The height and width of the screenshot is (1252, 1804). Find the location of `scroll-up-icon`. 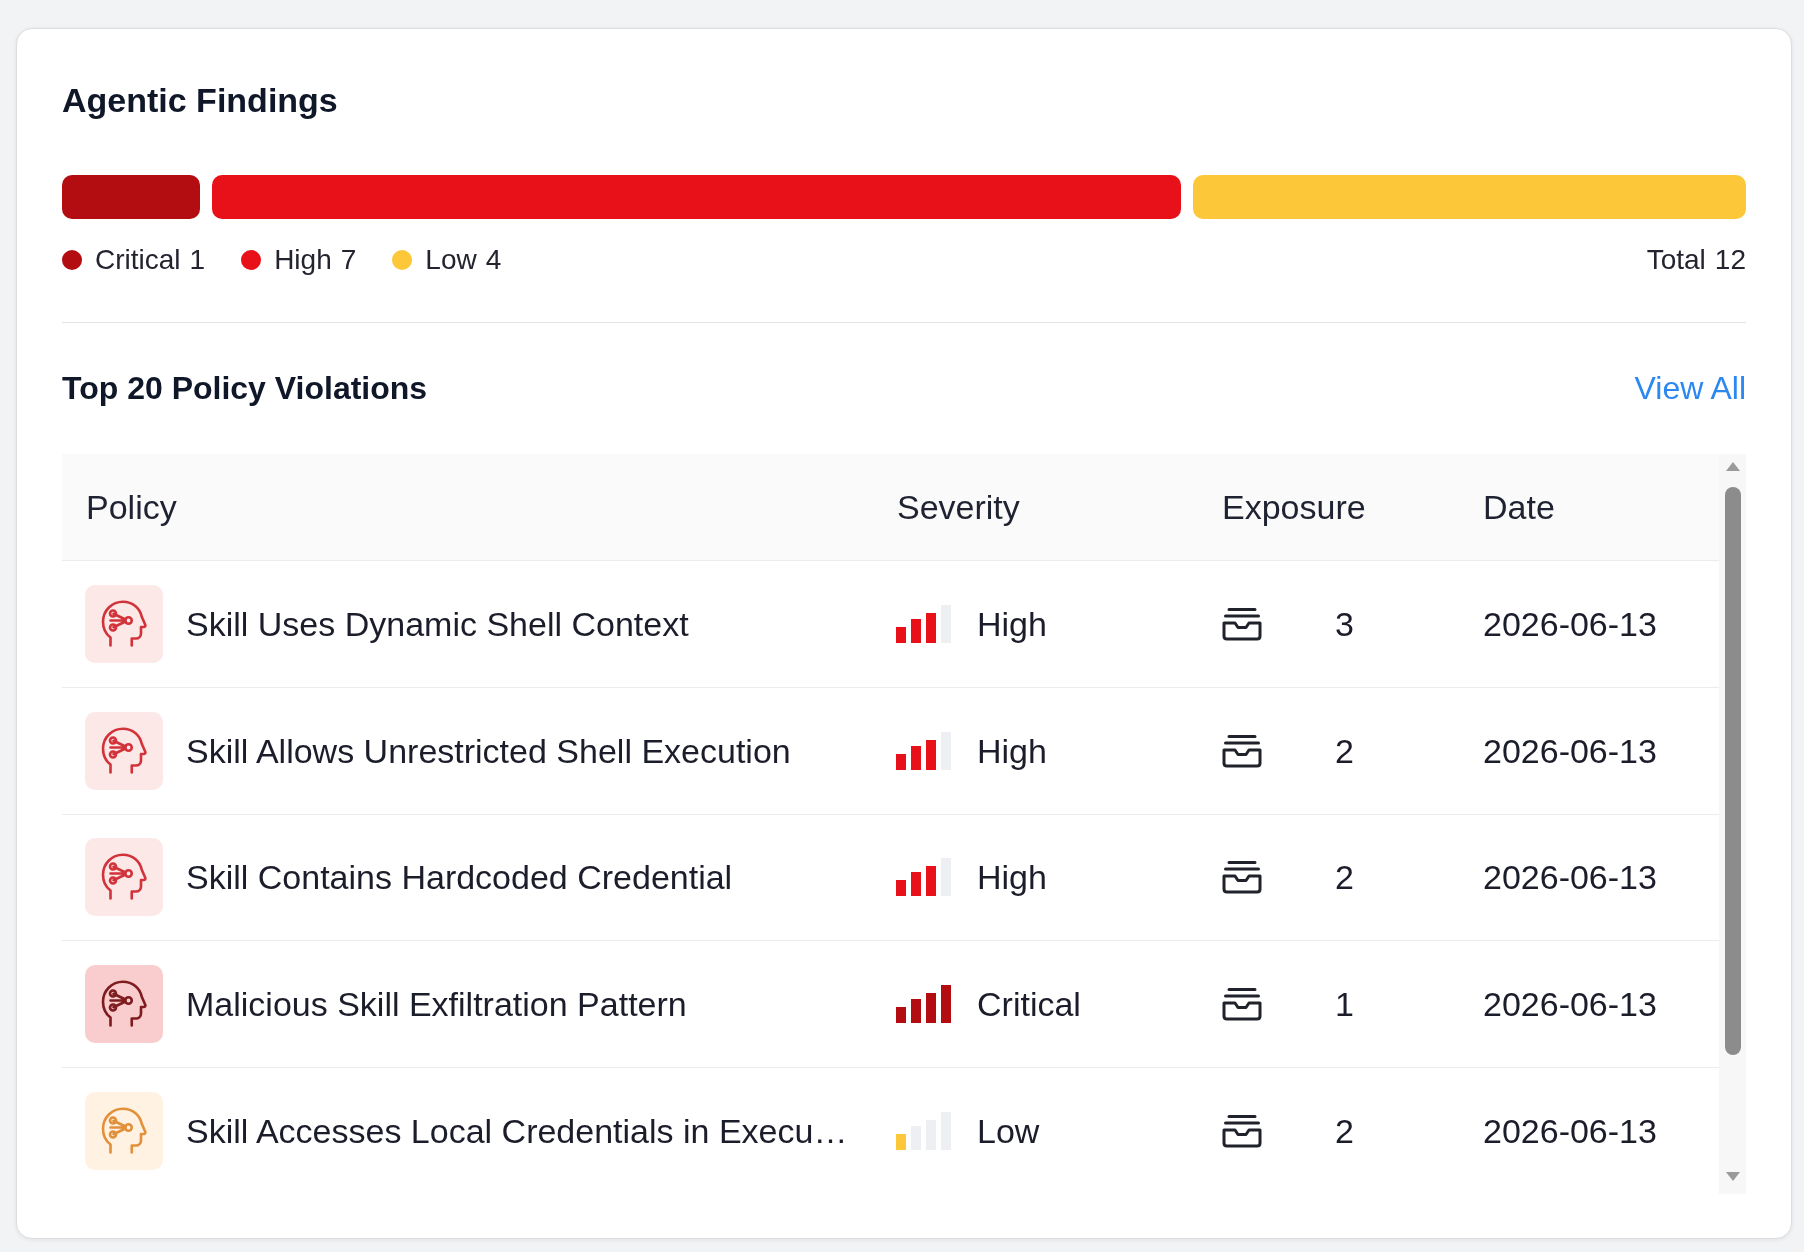

scroll-up-icon is located at coordinates (1732, 466).